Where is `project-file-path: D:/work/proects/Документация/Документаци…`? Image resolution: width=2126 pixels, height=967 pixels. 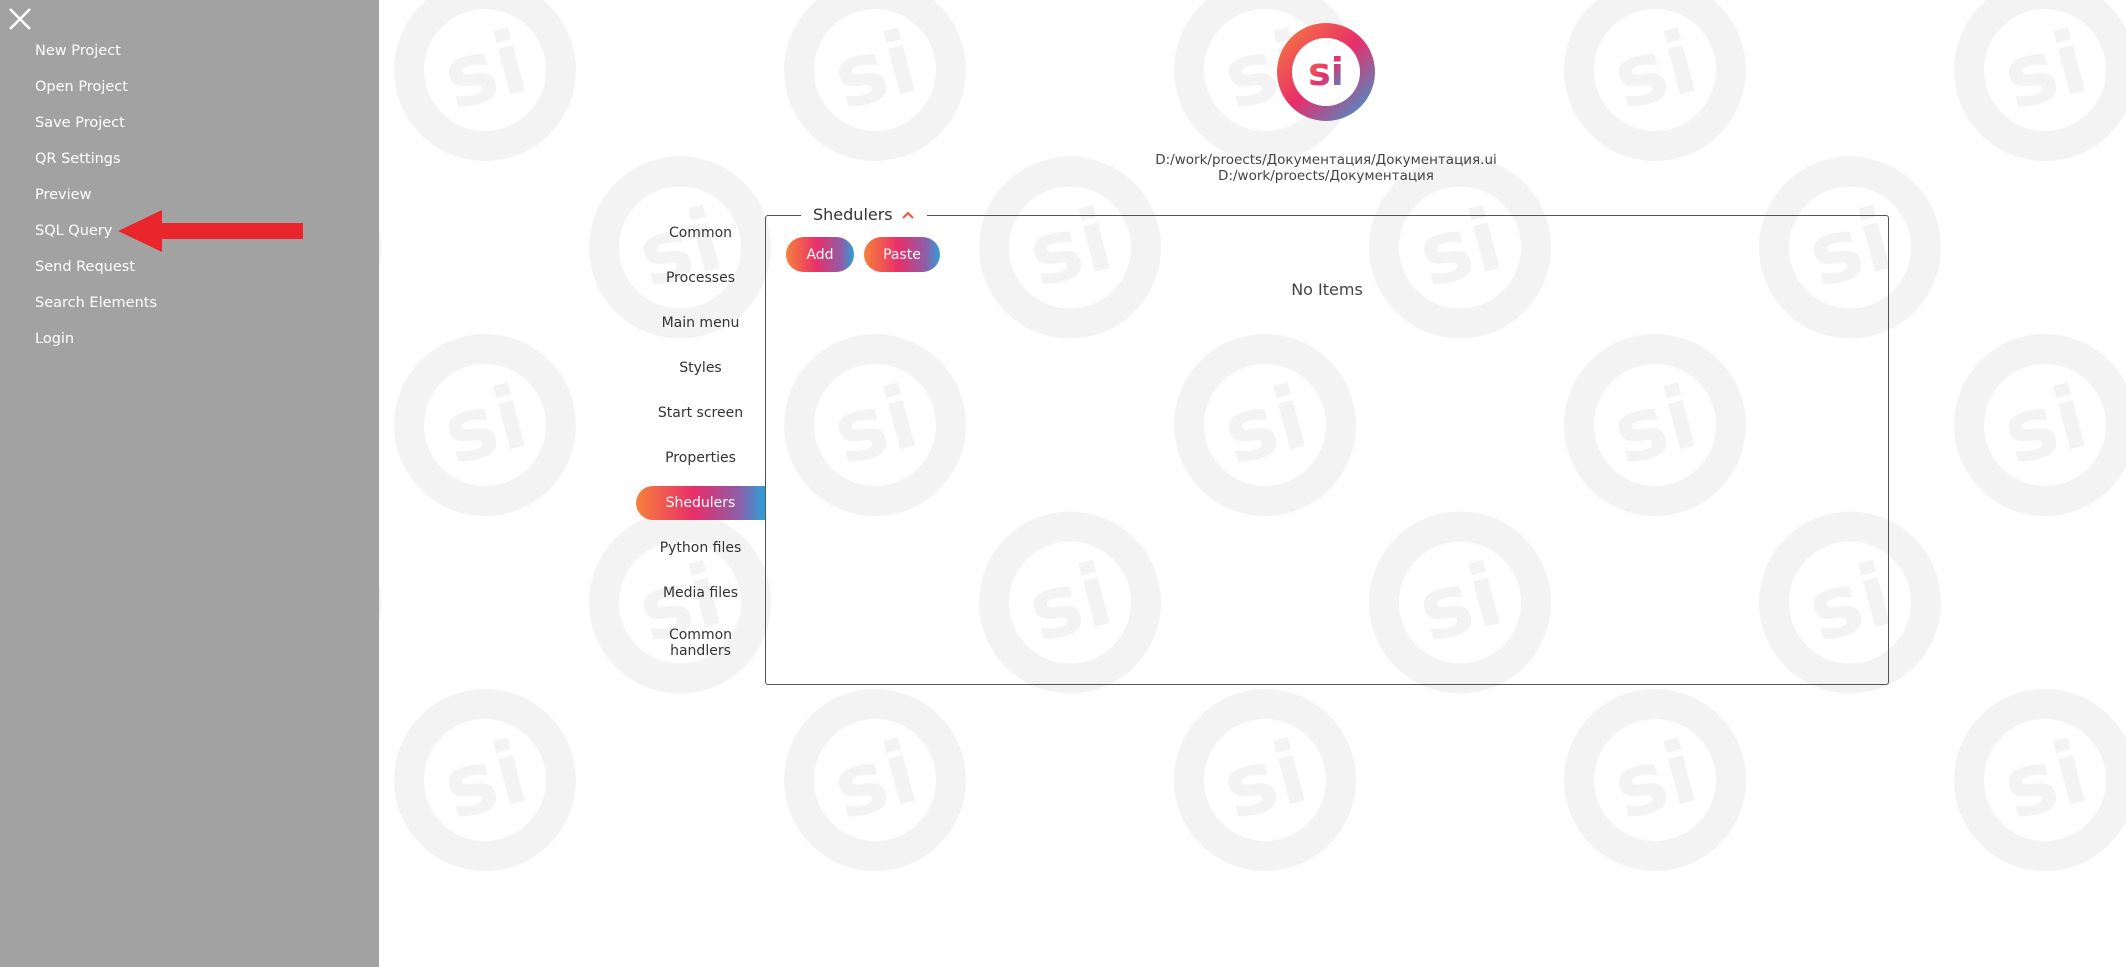
project-file-path: D:/work/proects/Документация/Документаци… is located at coordinates (1326, 160).